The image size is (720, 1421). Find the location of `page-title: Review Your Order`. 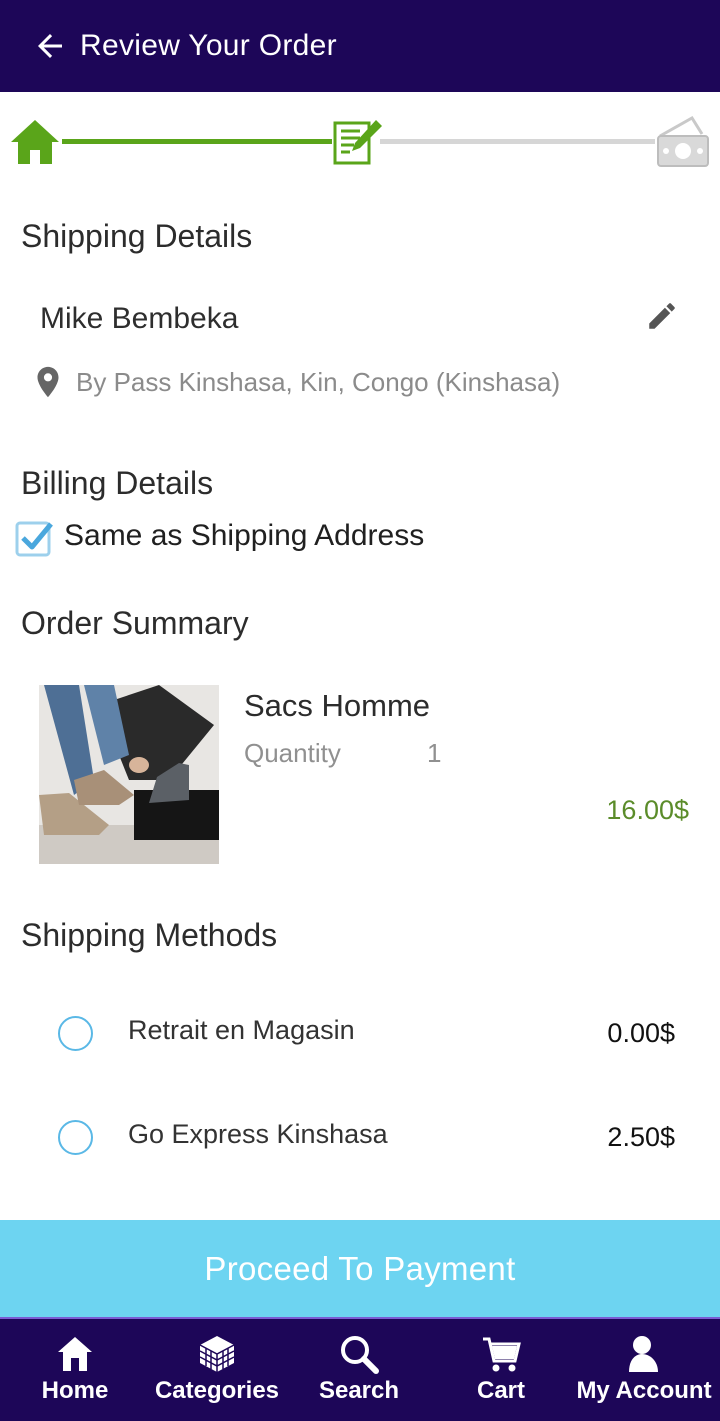

page-title: Review Your Order is located at coordinates (208, 45).